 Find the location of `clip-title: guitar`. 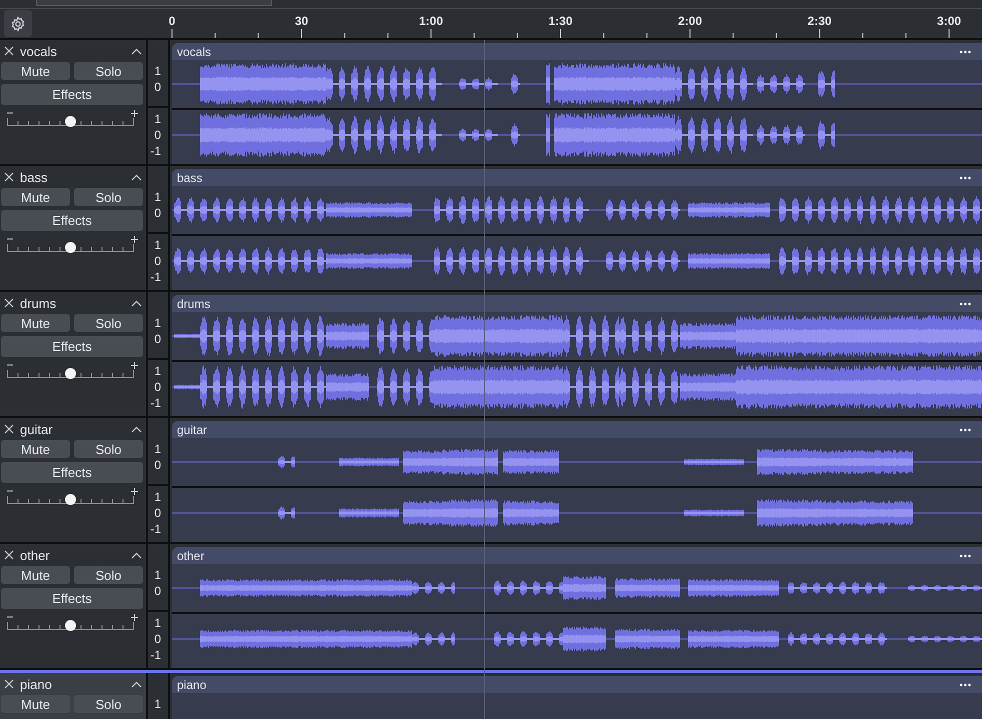

clip-title: guitar is located at coordinates (192, 429).